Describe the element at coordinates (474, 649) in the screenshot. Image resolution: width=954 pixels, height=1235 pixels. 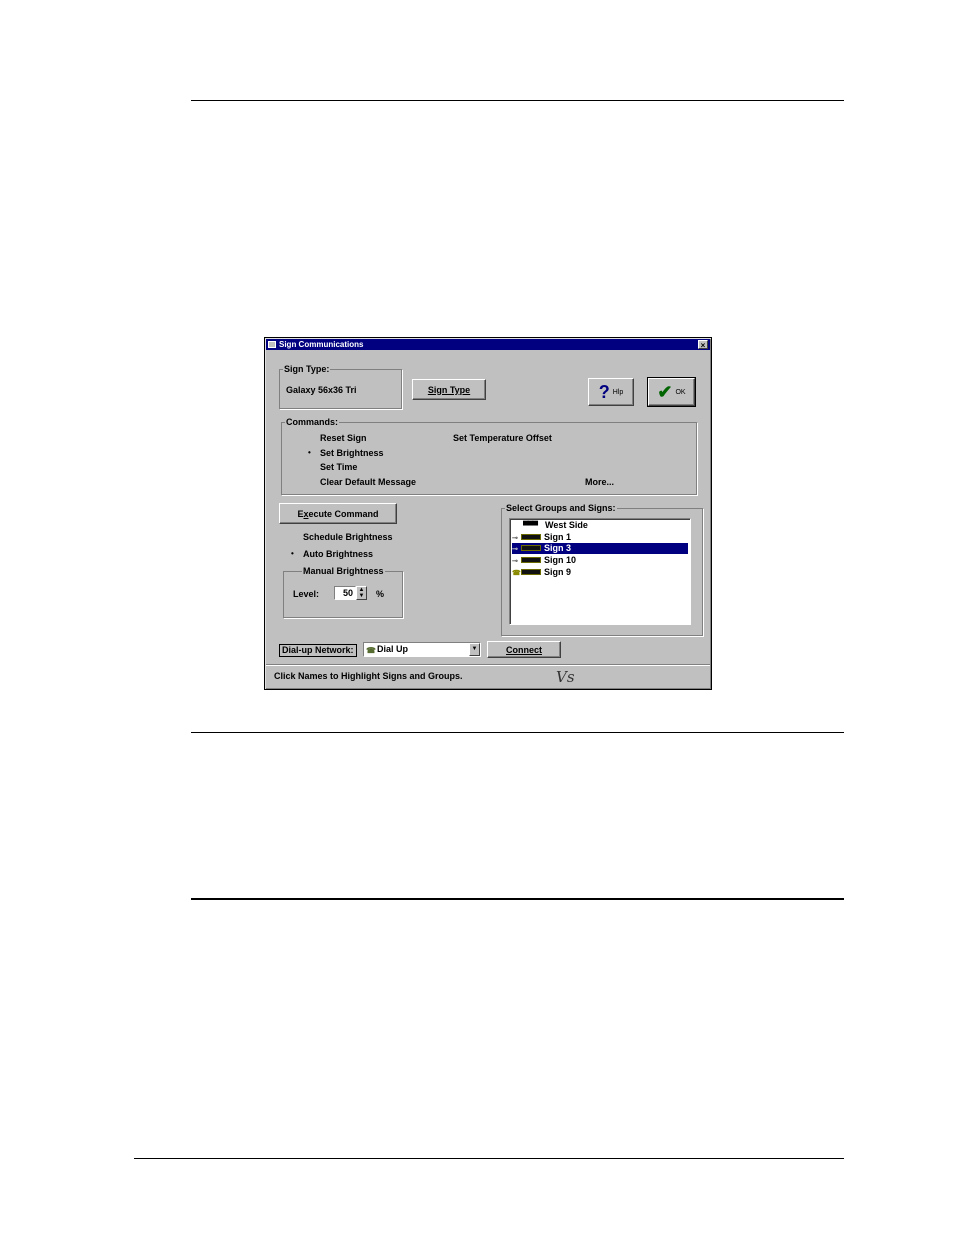
I see `dropdown-arrow-icon: ▼` at that location.